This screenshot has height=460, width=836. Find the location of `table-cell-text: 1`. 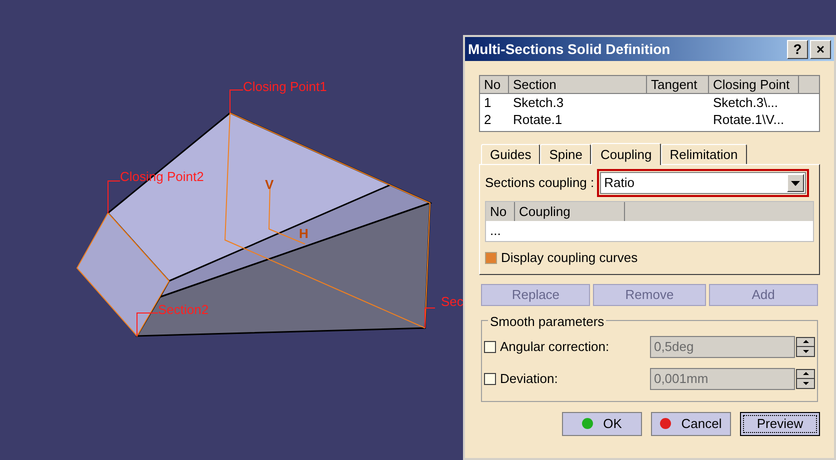

table-cell-text: 1 is located at coordinates (487, 102).